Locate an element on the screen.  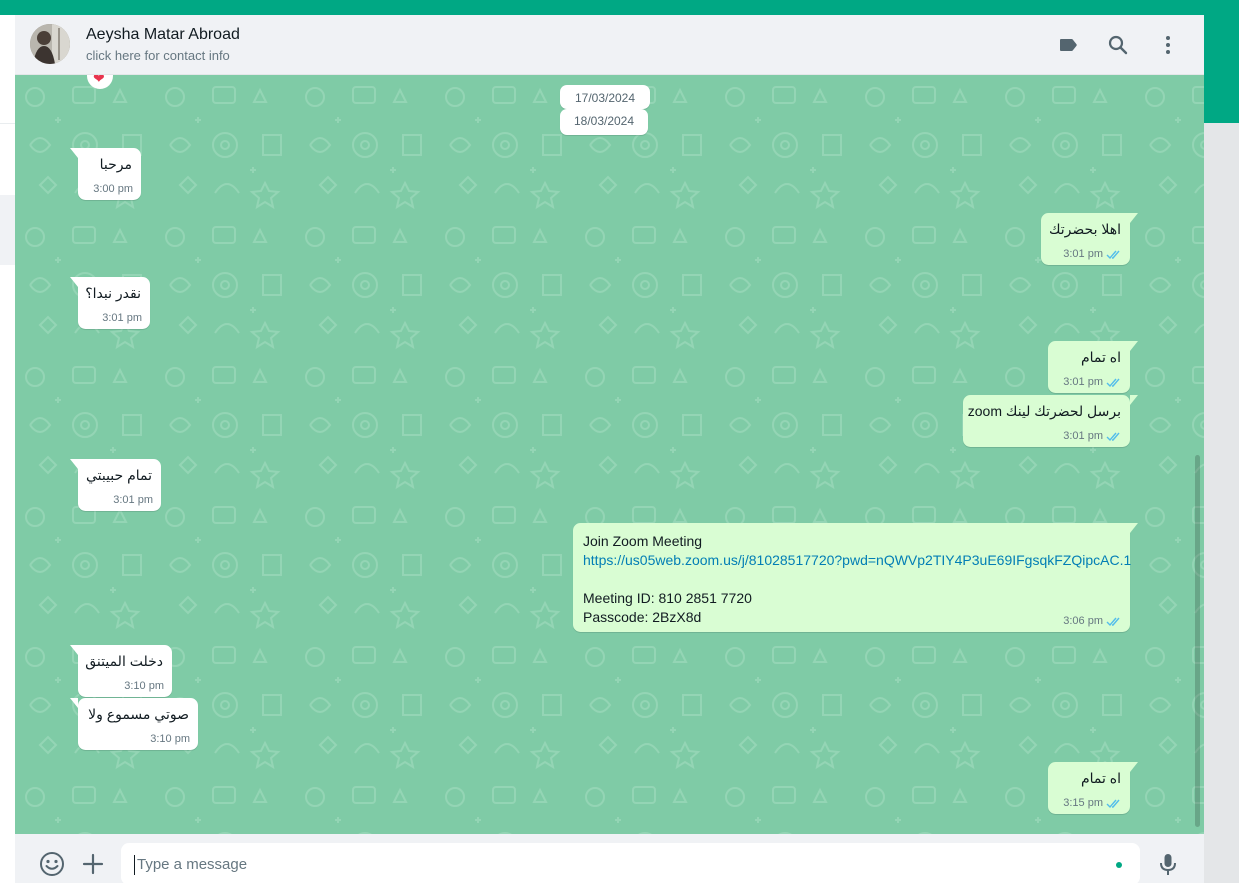
microphone-icon is located at coordinates (1168, 864).